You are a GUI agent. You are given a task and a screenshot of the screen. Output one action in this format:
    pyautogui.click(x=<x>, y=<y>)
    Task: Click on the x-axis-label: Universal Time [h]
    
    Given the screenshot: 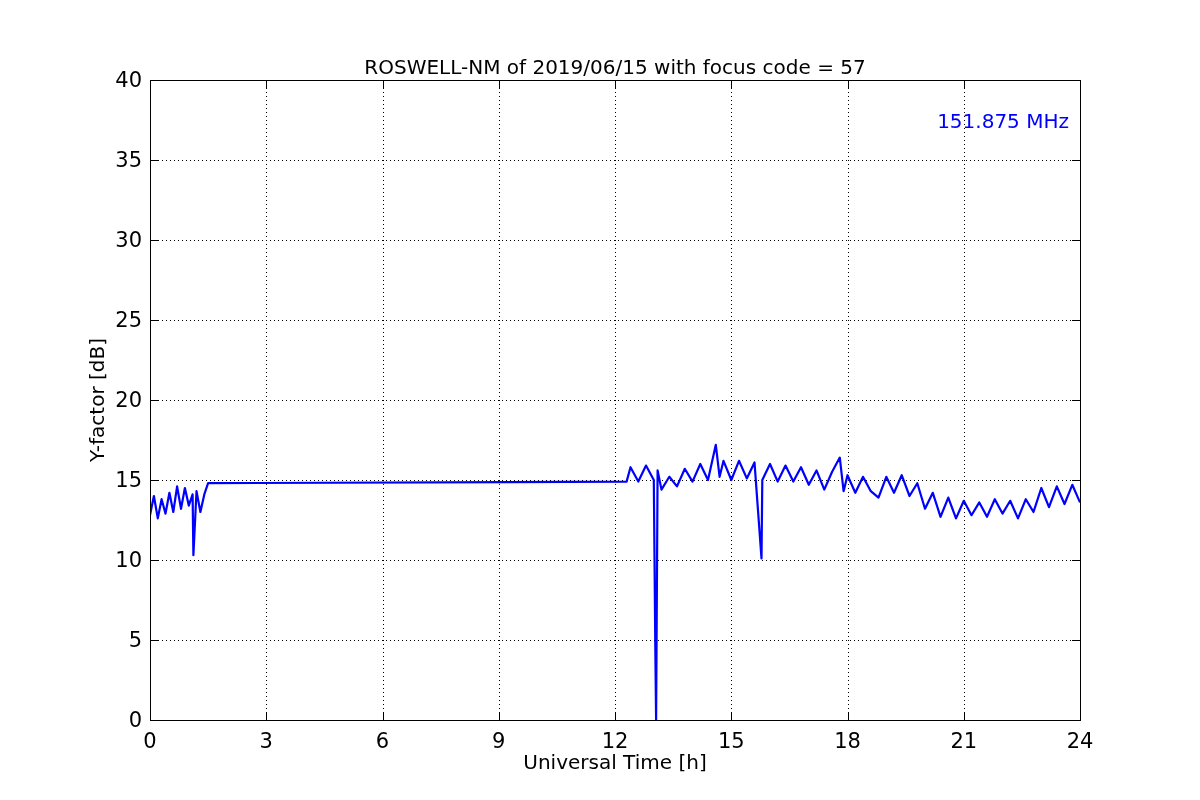 What is the action you would take?
    pyautogui.click(x=615, y=762)
    